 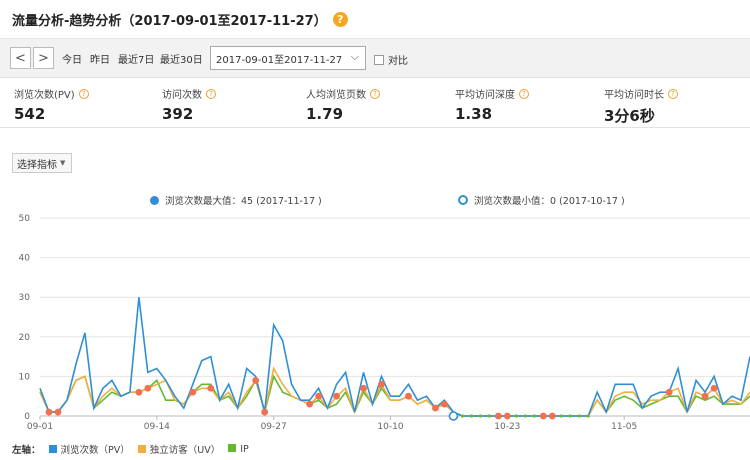 I want to click on left-axis-label: 左轴：, so click(x=26, y=450).